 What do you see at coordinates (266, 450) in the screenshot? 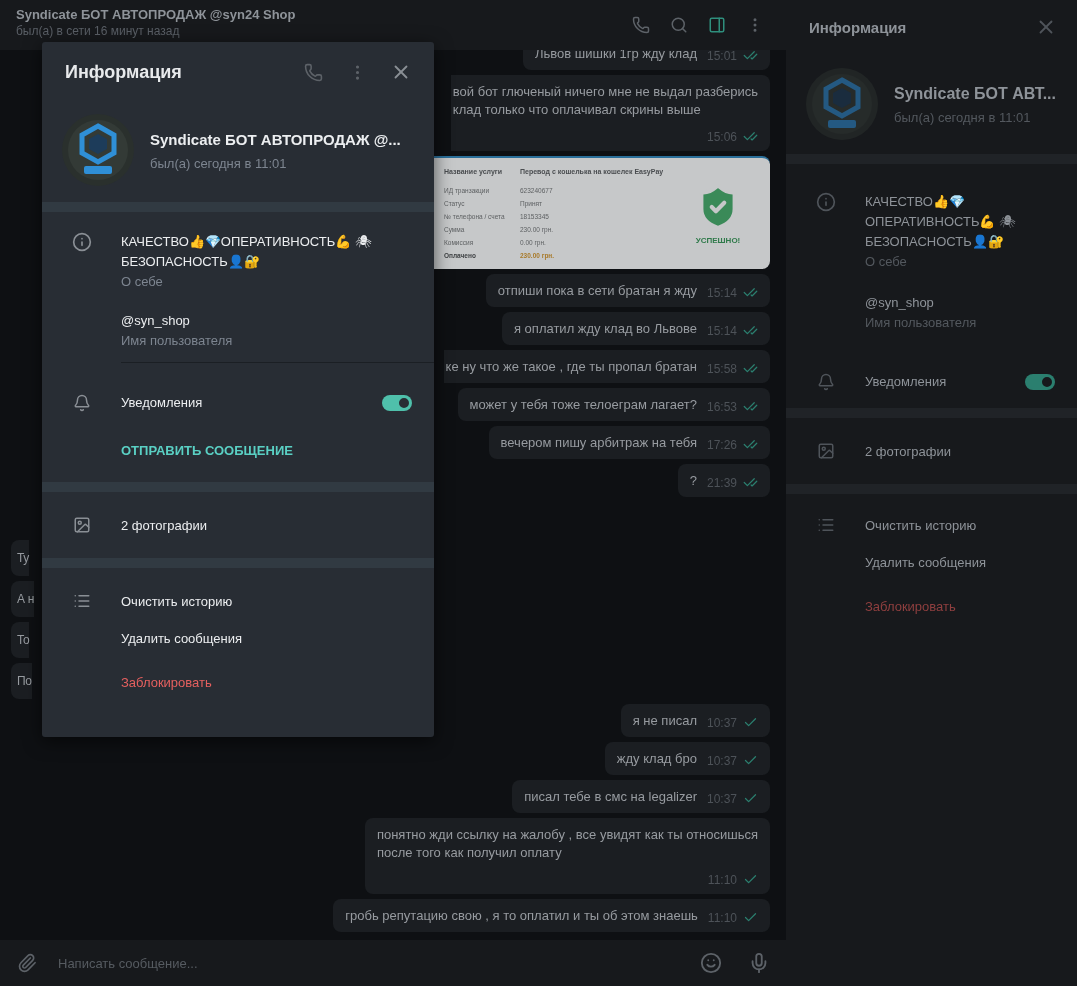
I see `send-message-link: ОТПРАВИТЬ СООБЩЕНИЕ` at bounding box center [266, 450].